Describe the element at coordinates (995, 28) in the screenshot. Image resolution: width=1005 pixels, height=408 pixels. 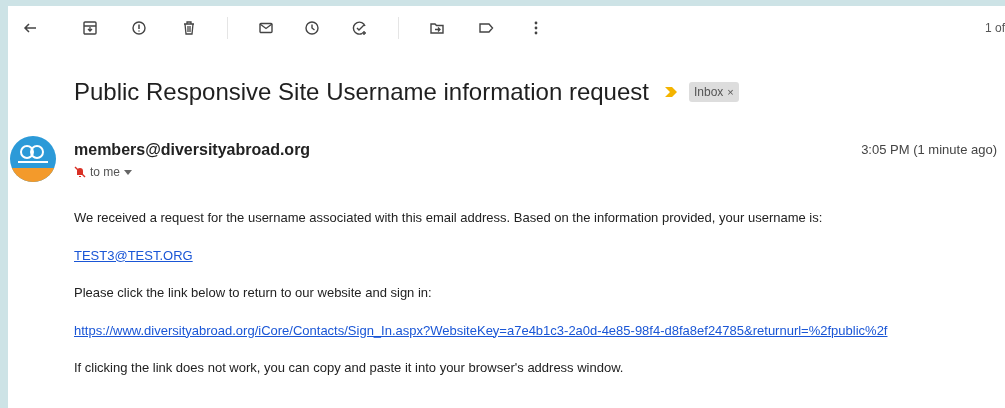
I see `message-counter: 1 of` at that location.